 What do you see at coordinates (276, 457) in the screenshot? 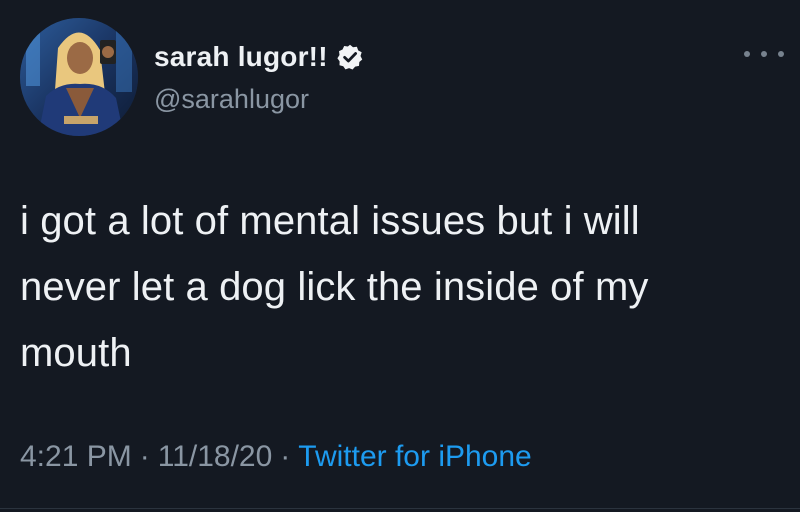
I see `tweet-metadata: 4:21 PM · 11/18/20 · Twitter for iPhone` at bounding box center [276, 457].